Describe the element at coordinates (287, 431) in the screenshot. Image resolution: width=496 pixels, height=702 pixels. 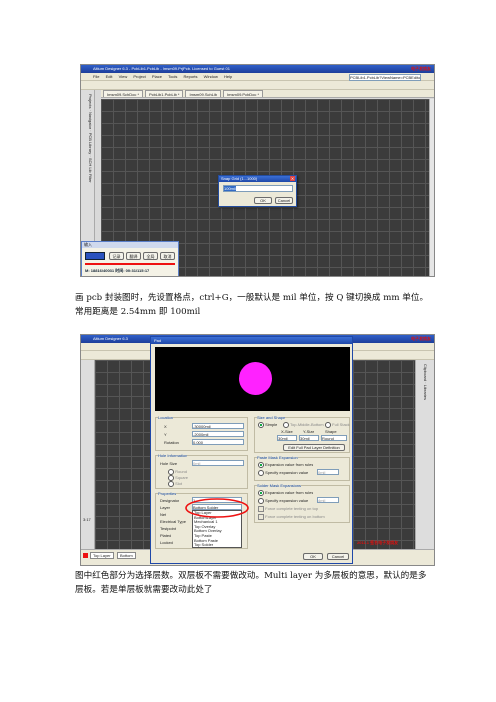
I see `xsize-header: X-Size` at that location.